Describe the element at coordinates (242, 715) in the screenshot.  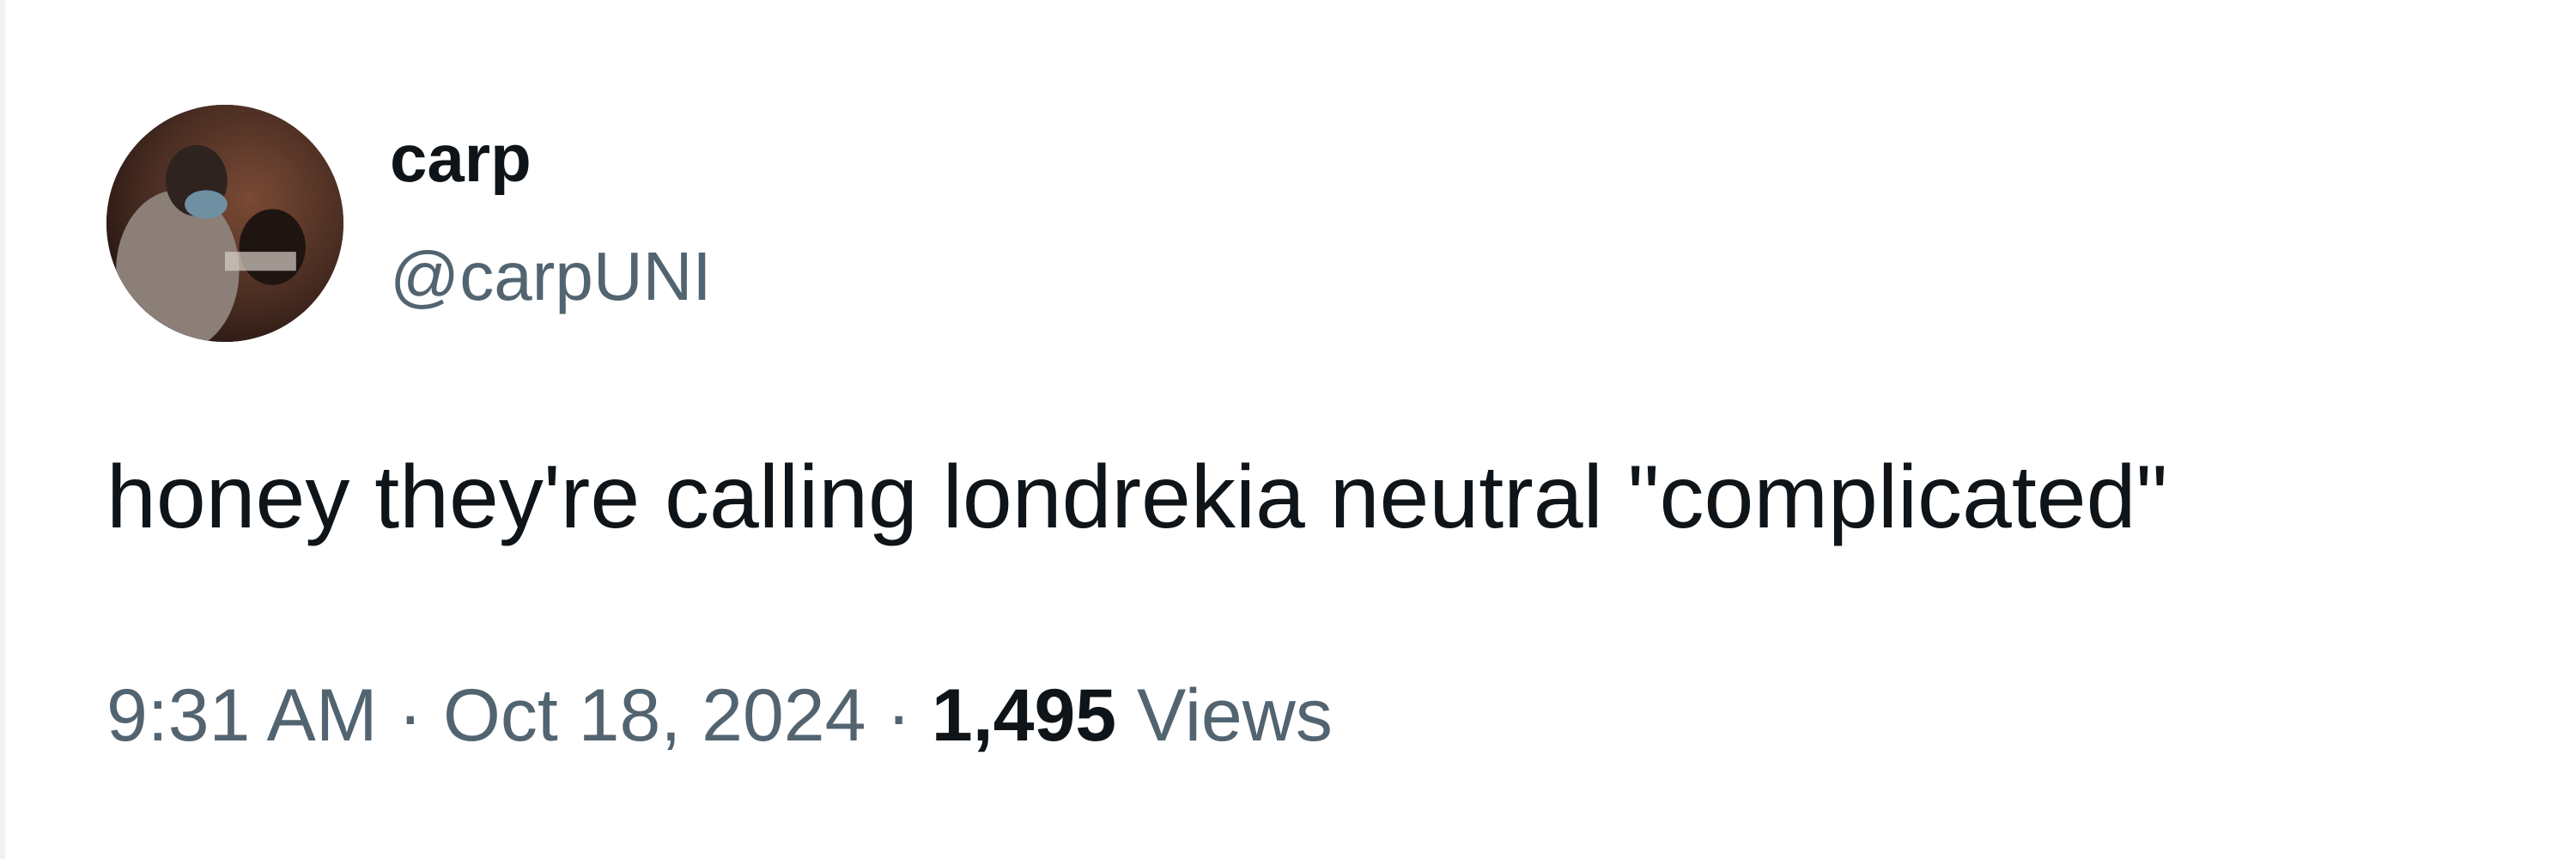
I see `tweet-time: 9:31 AM` at that location.